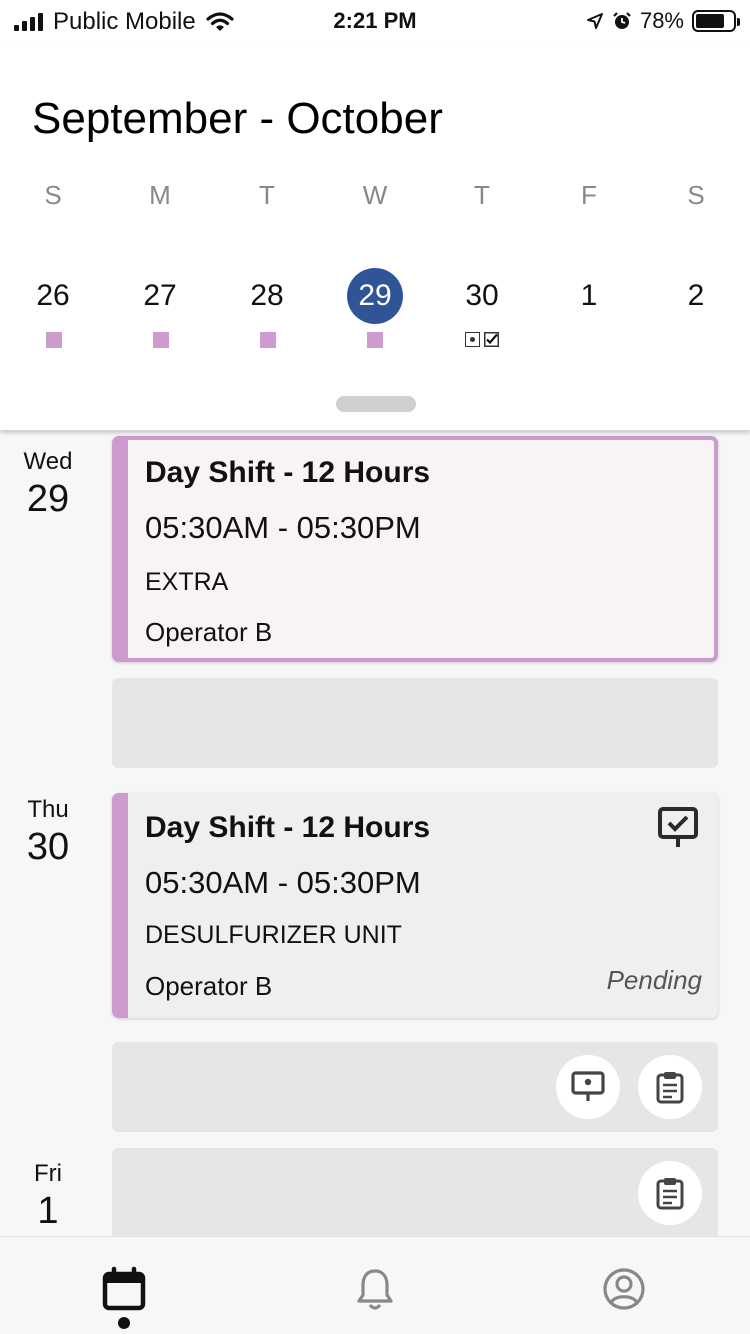 The image size is (750, 1334). I want to click on board-button, so click(588, 1087).